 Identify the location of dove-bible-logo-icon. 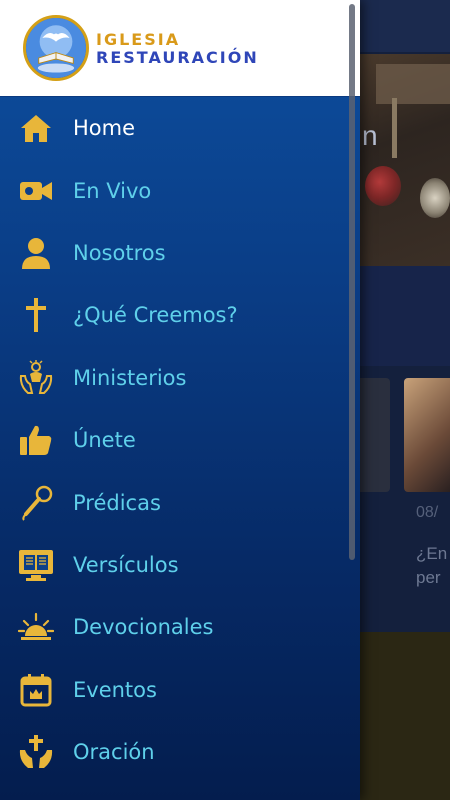
(56, 48).